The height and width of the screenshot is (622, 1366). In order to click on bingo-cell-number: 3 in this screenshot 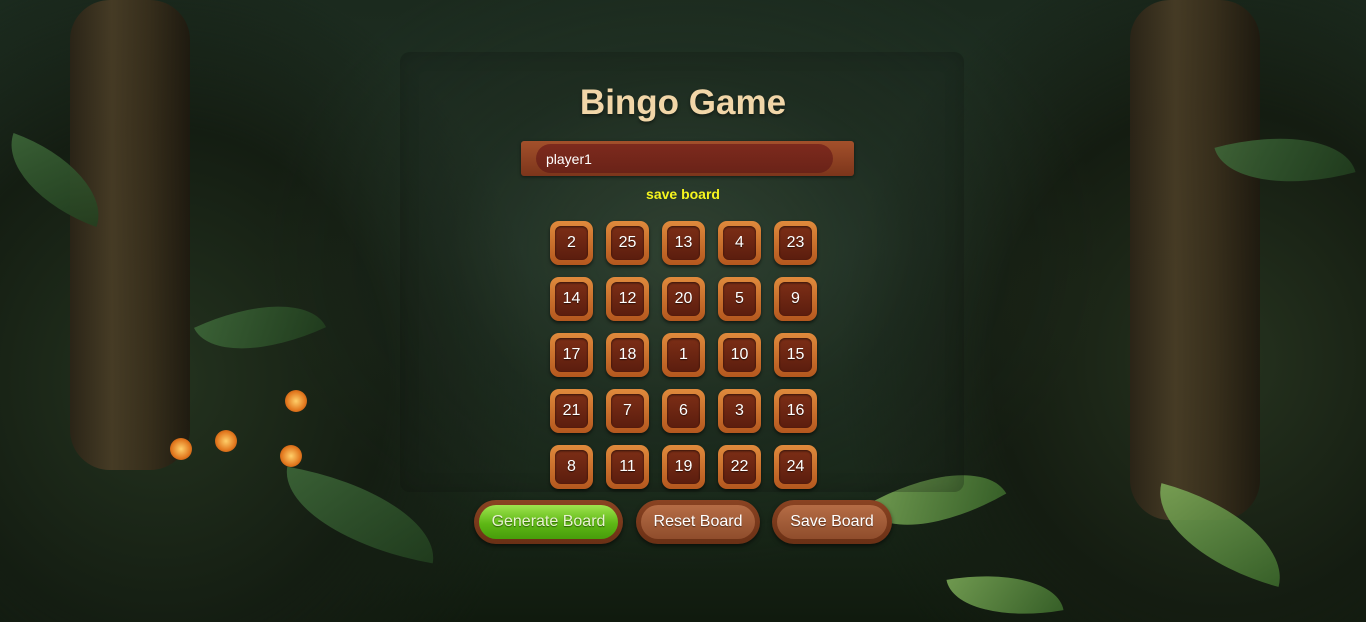, I will do `click(739, 411)`.